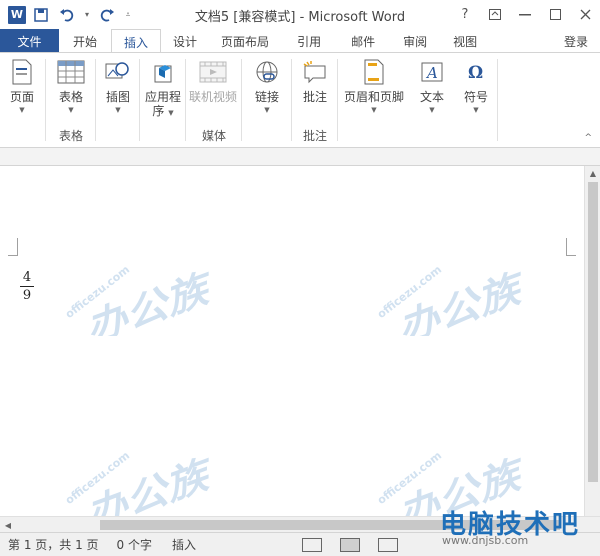  I want to click on tab-mailings: 邮件, so click(363, 41).